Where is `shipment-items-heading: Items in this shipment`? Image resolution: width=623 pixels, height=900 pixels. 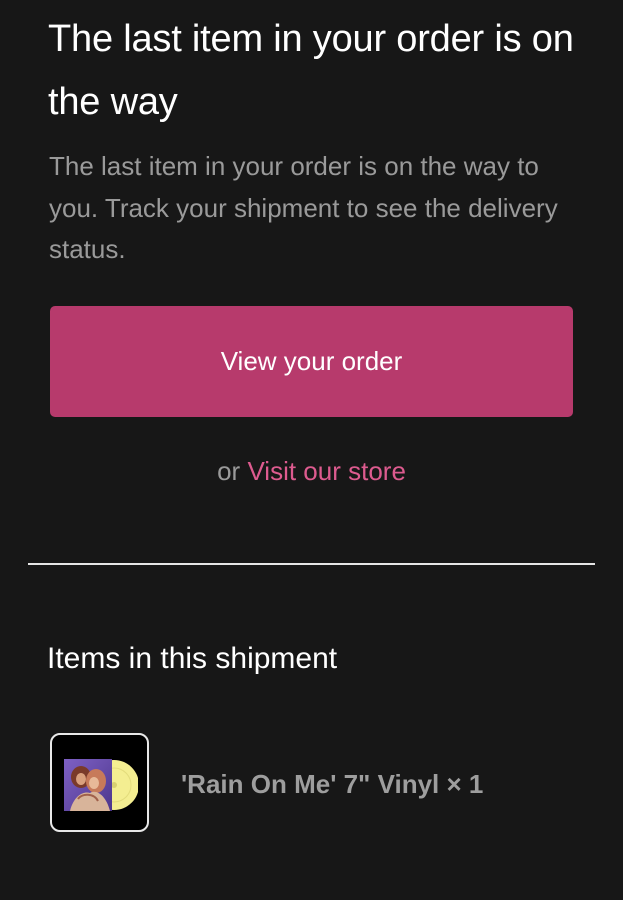
shipment-items-heading: Items in this shipment is located at coordinates (192, 658).